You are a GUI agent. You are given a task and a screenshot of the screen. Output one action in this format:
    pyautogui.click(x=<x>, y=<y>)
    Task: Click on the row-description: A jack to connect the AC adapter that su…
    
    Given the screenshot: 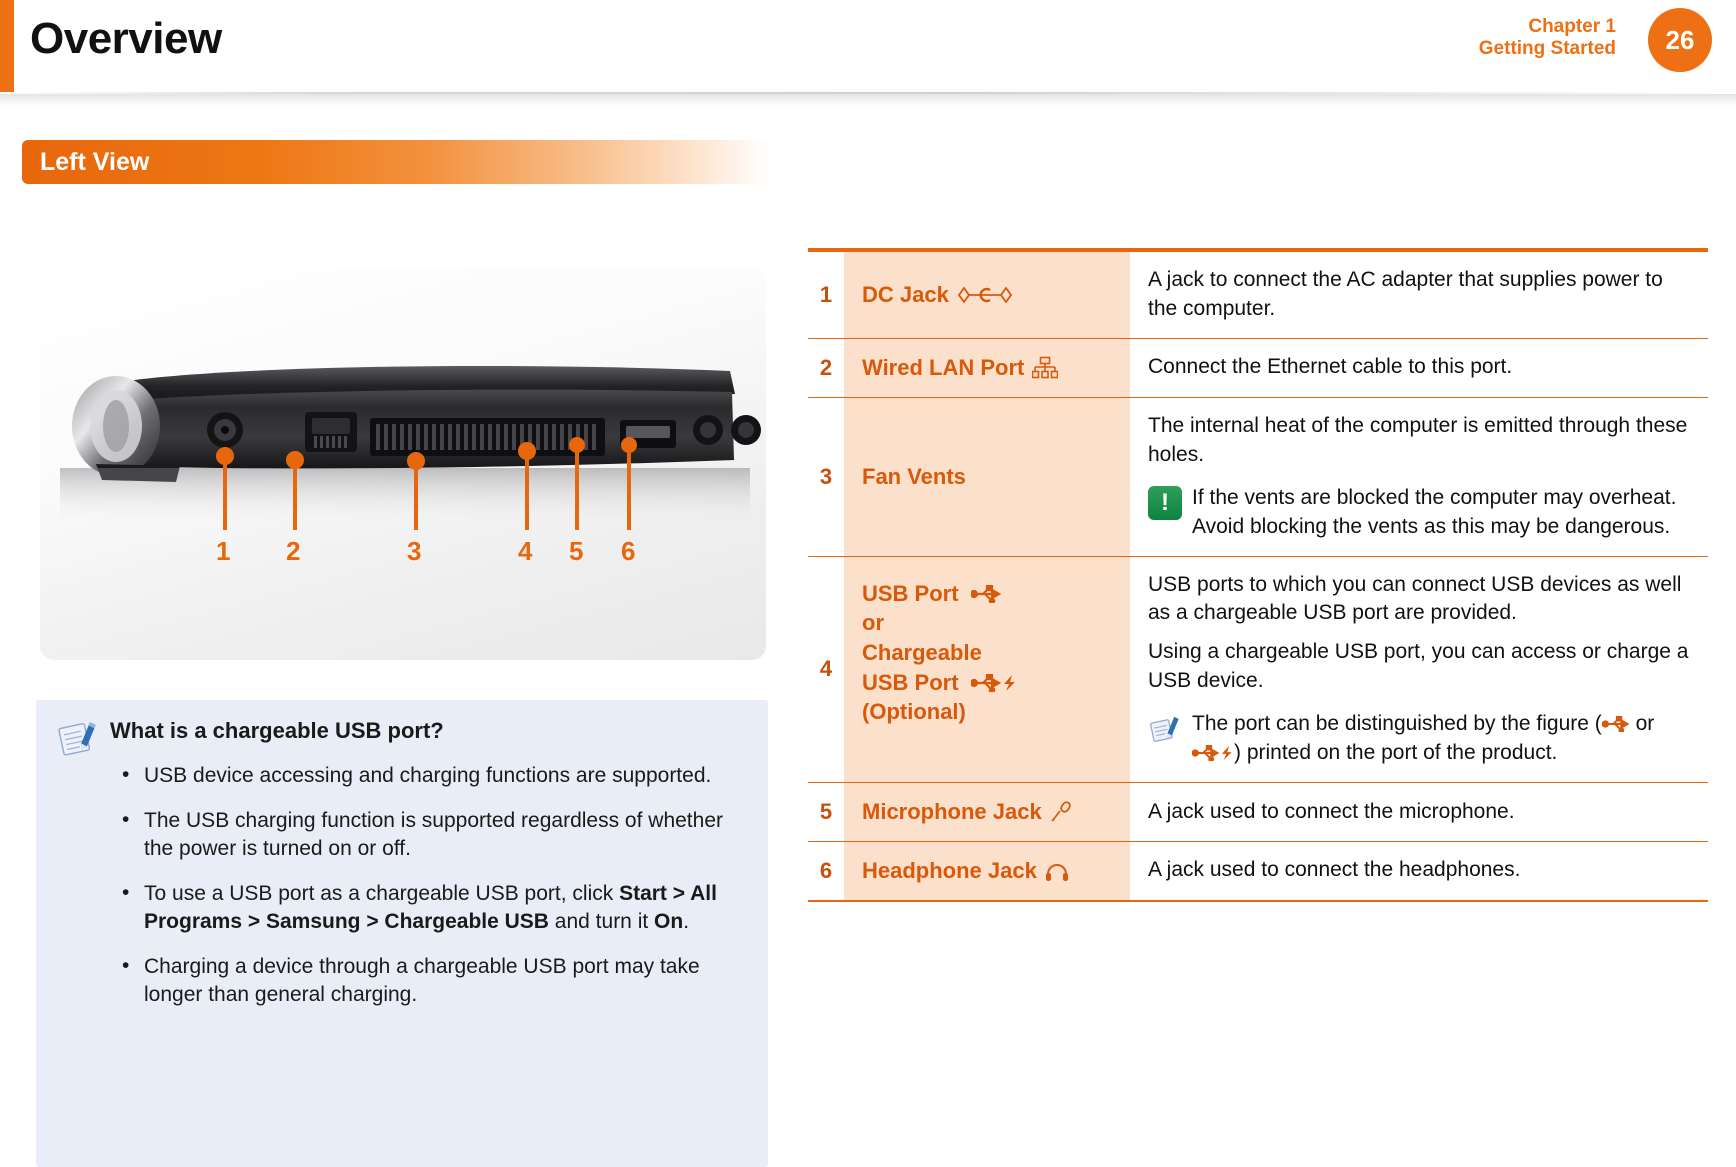 What is the action you would take?
    pyautogui.click(x=1419, y=295)
    